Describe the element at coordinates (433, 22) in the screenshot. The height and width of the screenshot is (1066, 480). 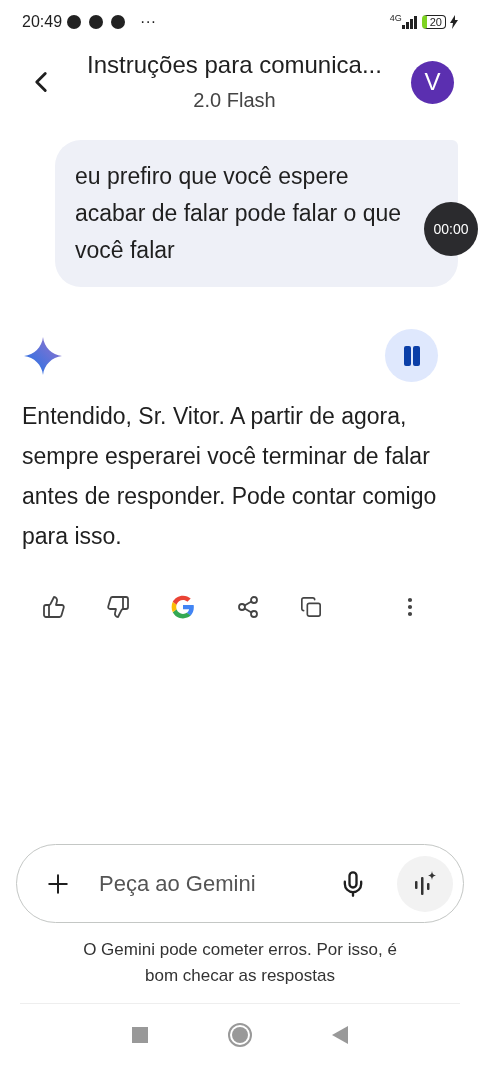
I see `battery-indicator: 20` at that location.